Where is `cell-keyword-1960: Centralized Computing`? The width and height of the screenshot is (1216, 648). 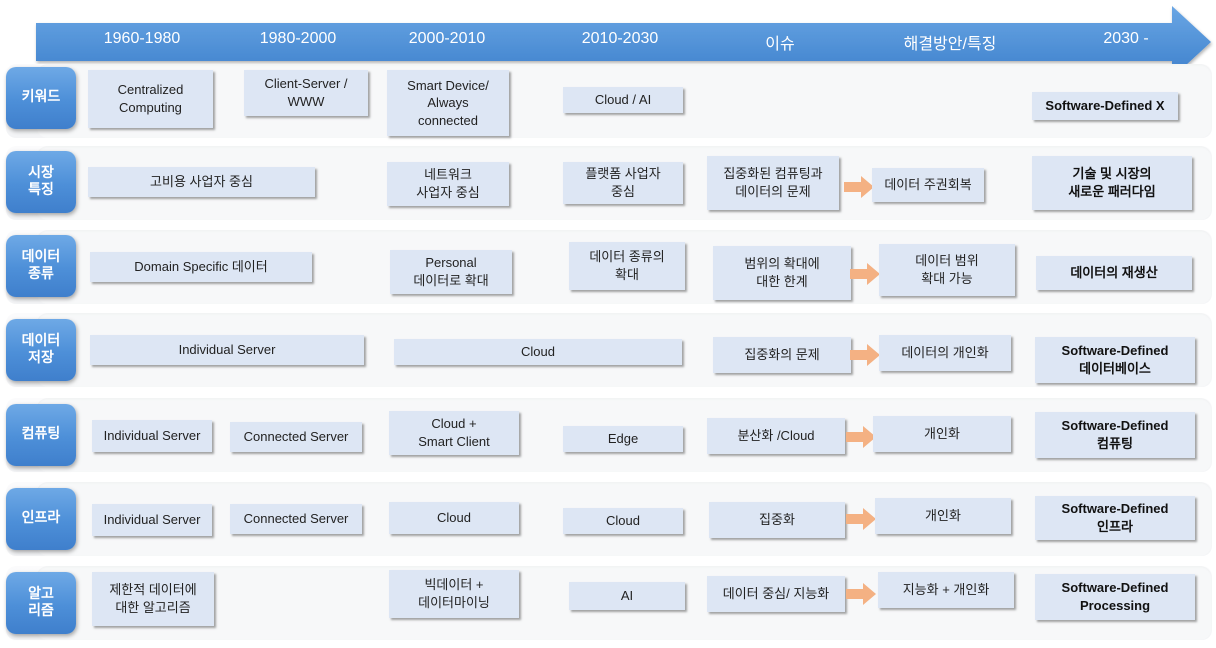
cell-keyword-1960: Centralized Computing is located at coordinates (150, 99).